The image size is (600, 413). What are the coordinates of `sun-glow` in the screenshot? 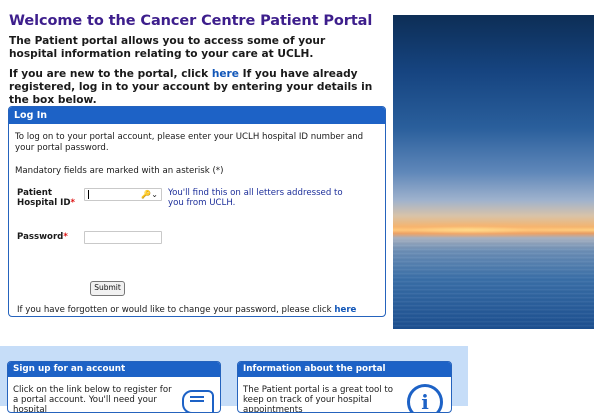 It's located at (493, 230).